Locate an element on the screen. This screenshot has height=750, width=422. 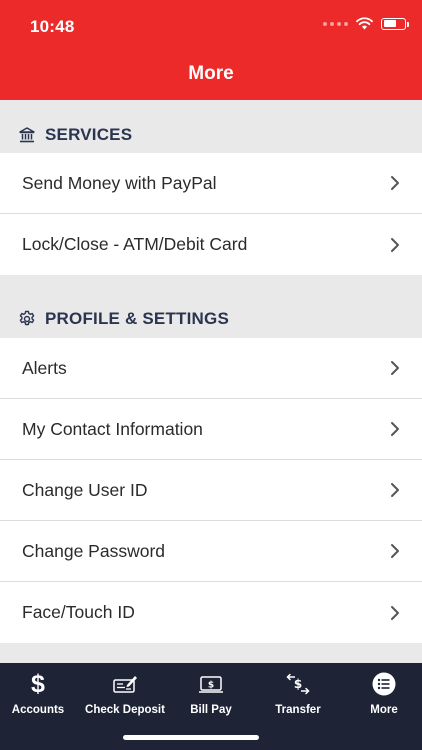
page-title: More is located at coordinates (211, 73).